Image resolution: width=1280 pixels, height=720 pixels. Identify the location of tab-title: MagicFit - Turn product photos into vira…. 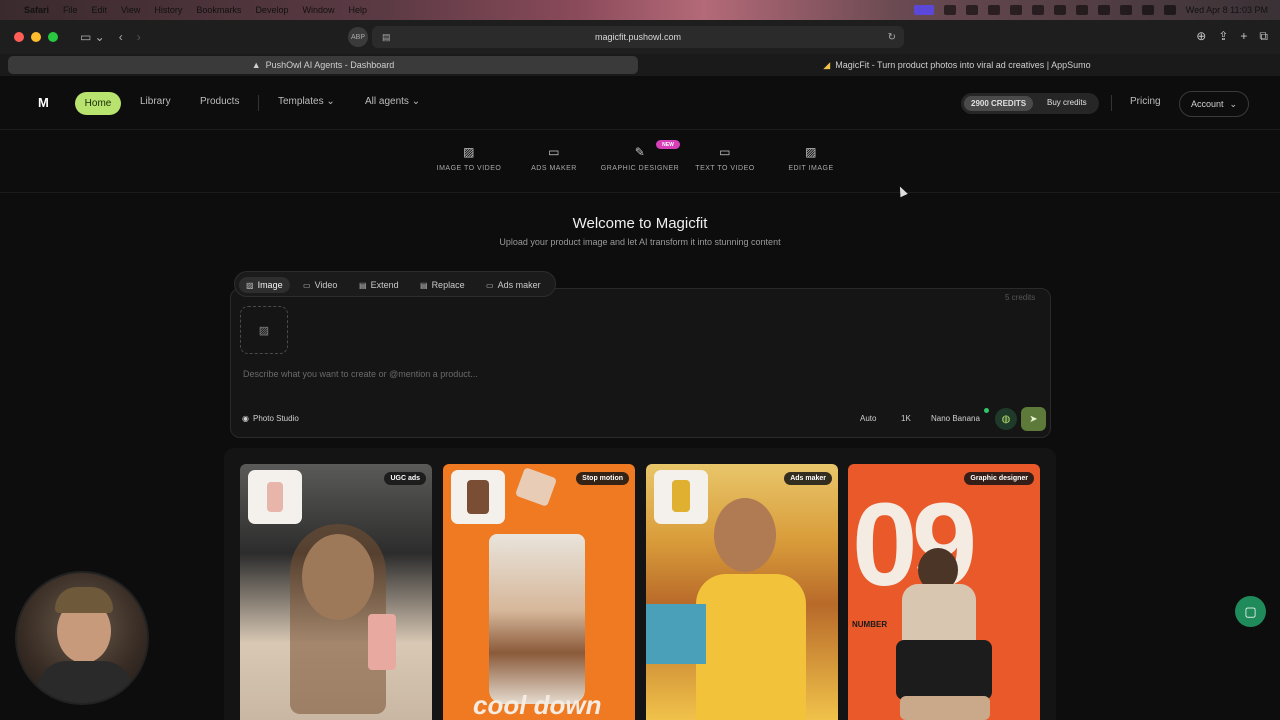
(963, 65).